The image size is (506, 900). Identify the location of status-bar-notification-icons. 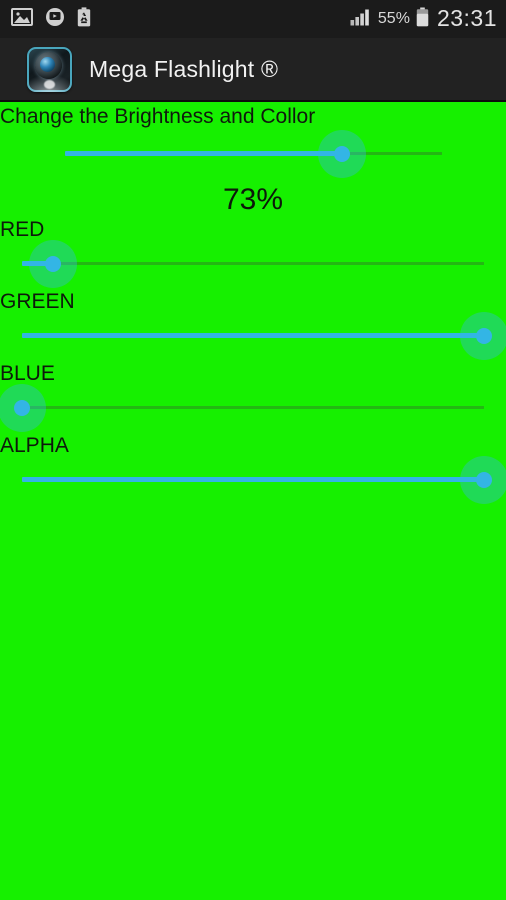
(51, 19).